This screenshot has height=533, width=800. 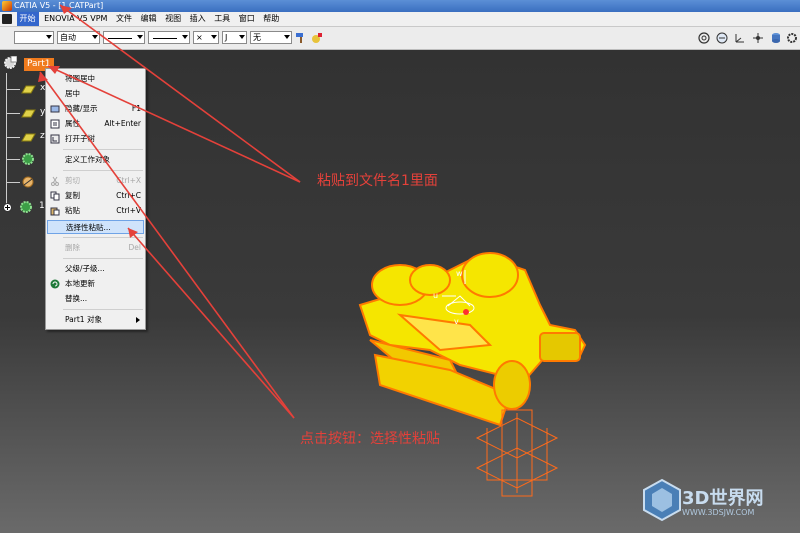 I want to click on menu-define-work-object: 定义工作对象, so click(x=95, y=160).